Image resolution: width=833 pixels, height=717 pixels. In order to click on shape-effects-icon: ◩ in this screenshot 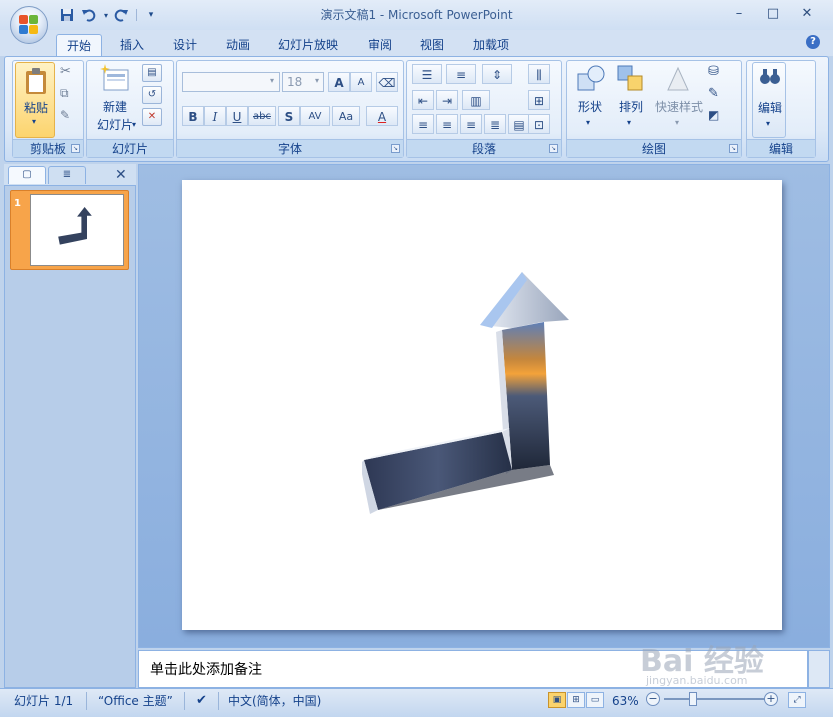, I will do `click(713, 115)`.